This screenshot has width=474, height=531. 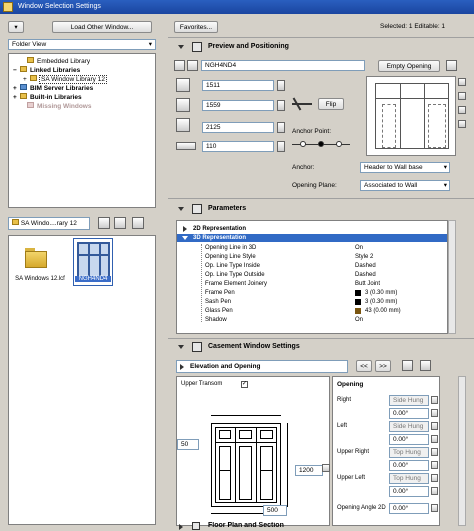 I want to click on right-type-arrow-icon, so click(x=434, y=400).